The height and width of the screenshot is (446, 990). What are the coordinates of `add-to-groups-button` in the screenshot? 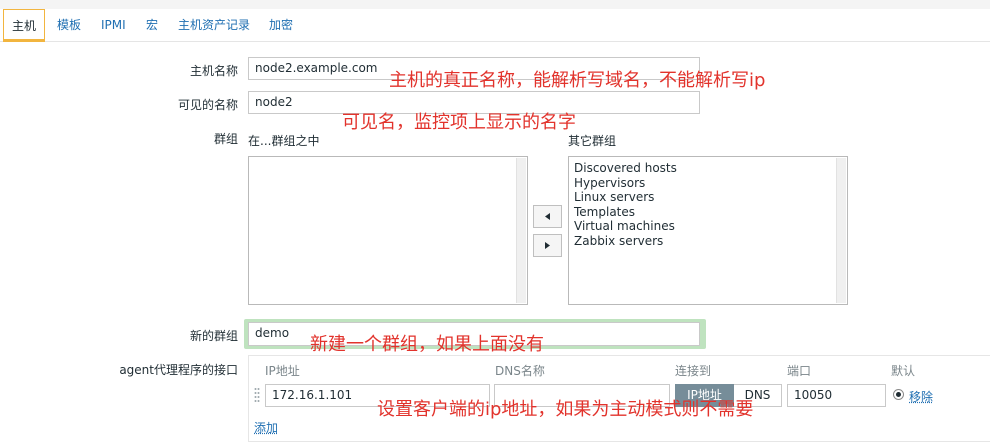 It's located at (547, 216).